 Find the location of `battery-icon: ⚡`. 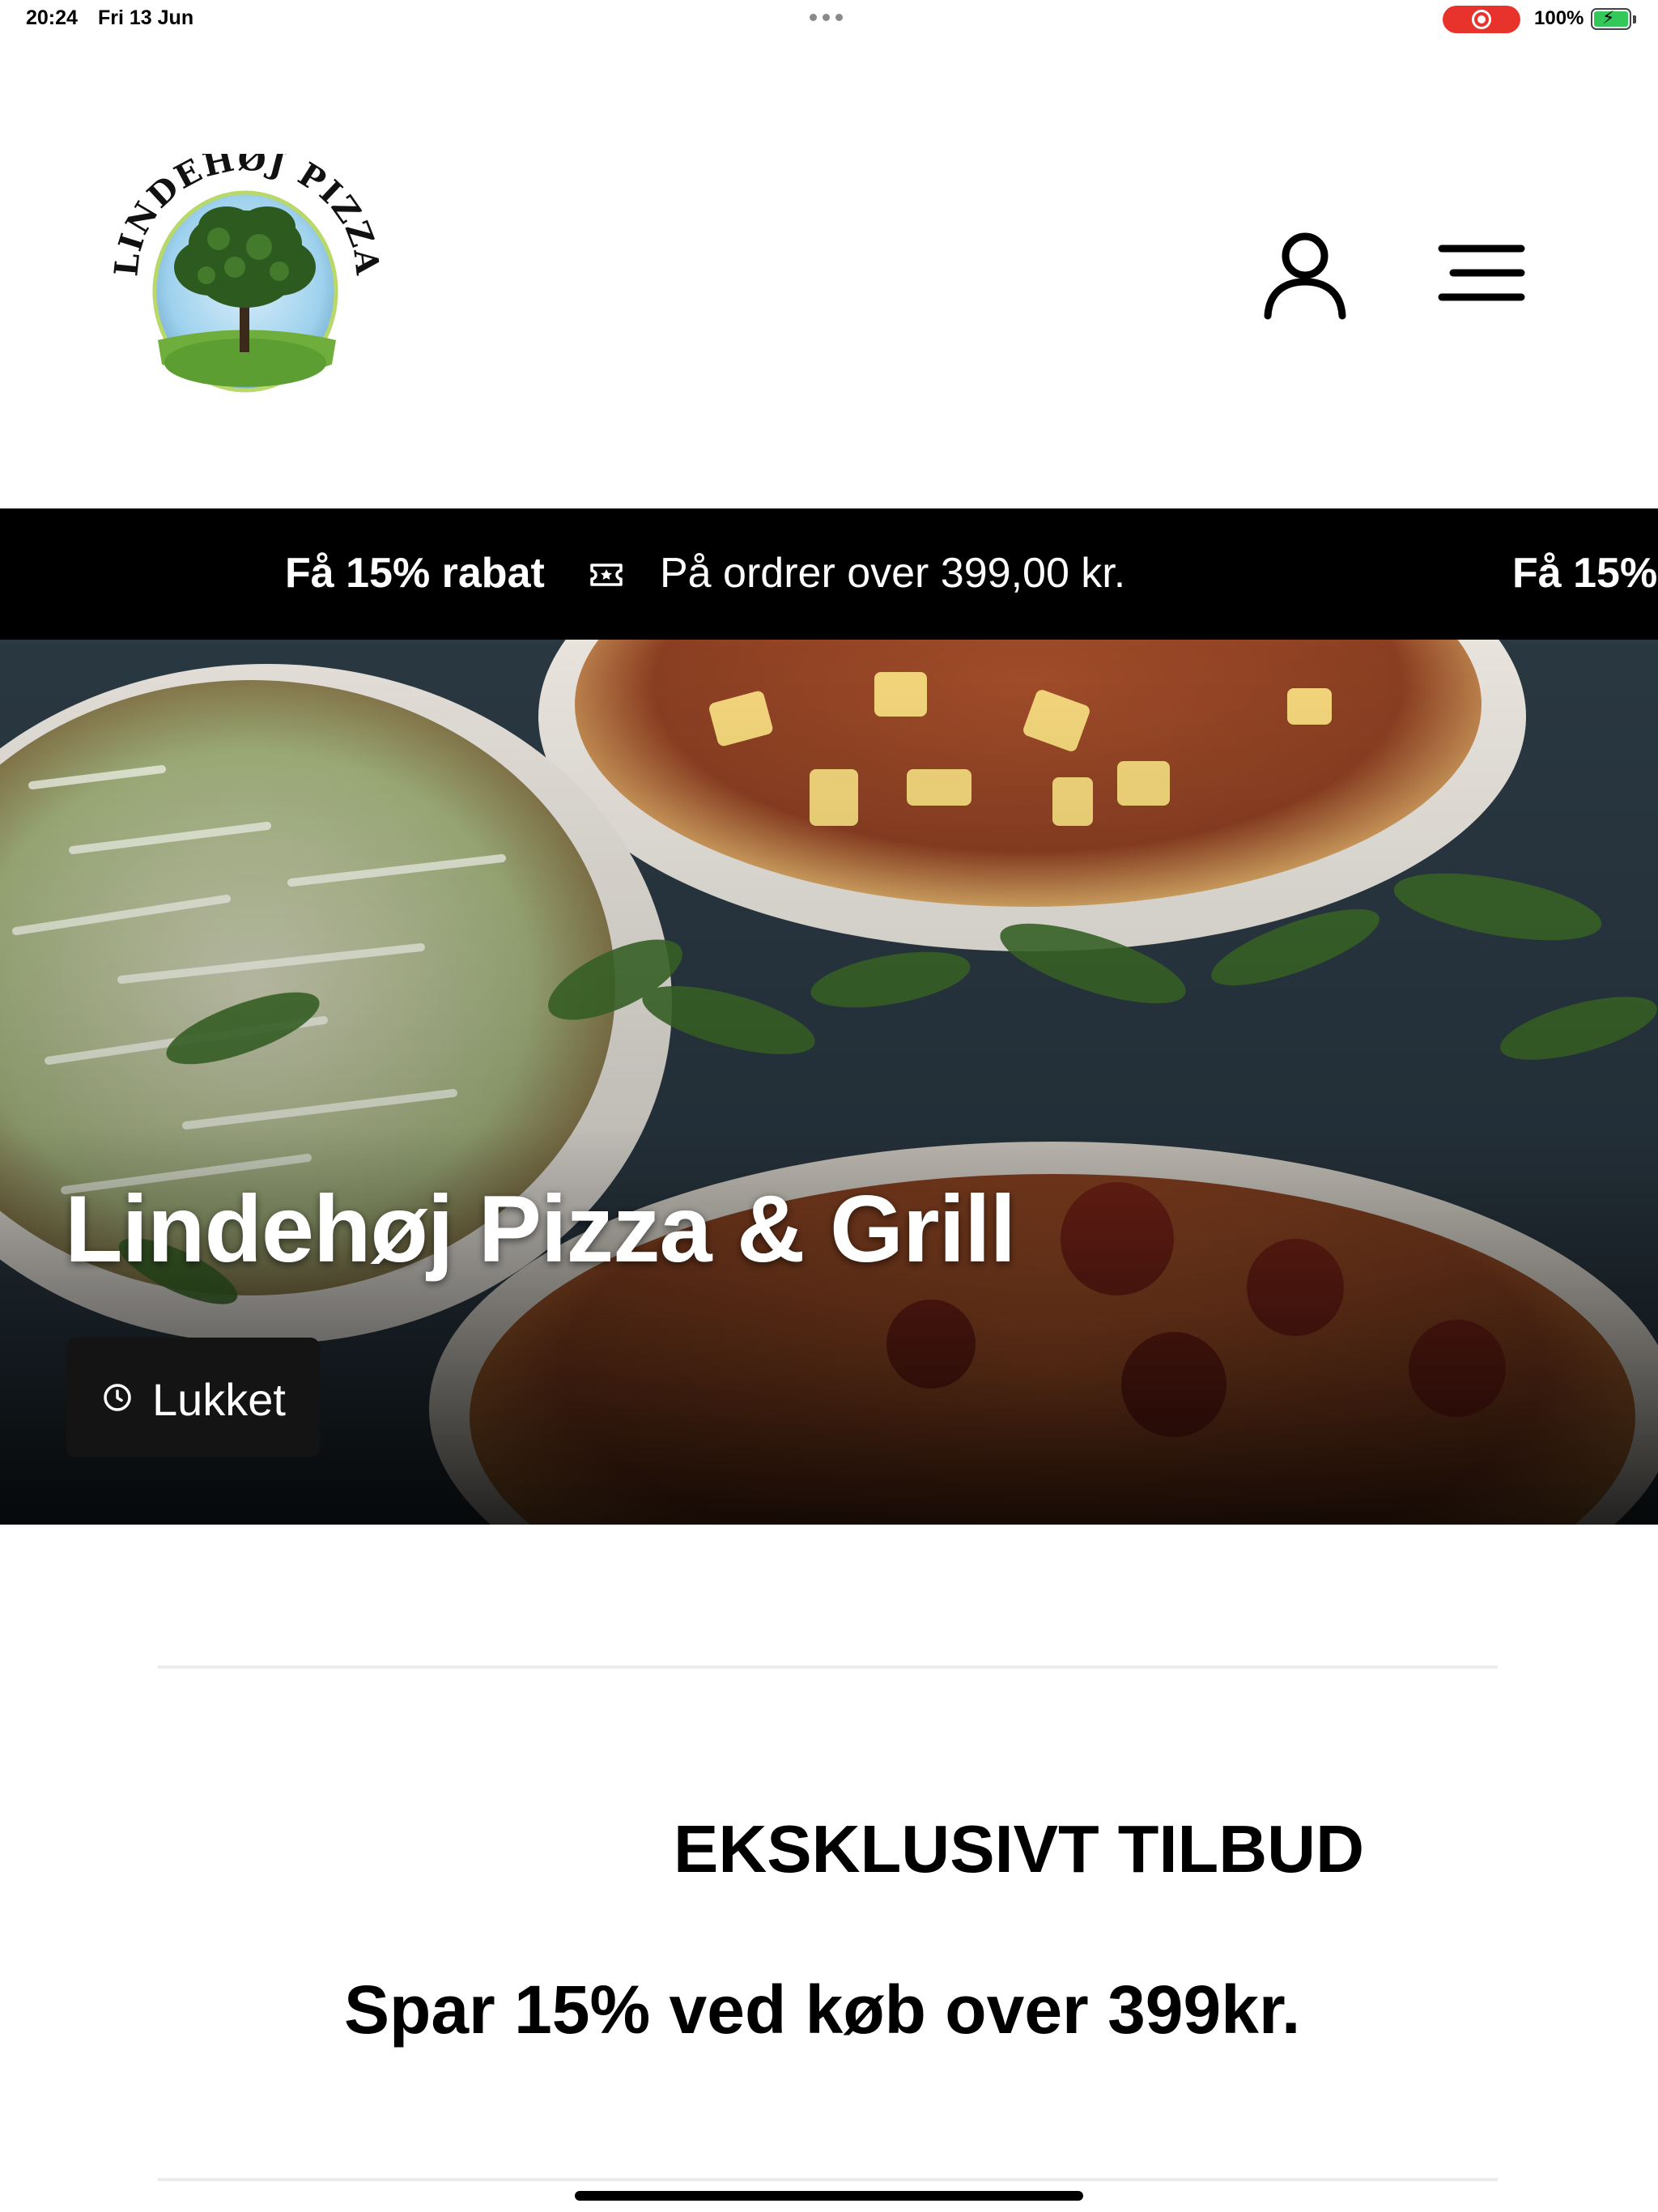

battery-icon: ⚡ is located at coordinates (1611, 19).